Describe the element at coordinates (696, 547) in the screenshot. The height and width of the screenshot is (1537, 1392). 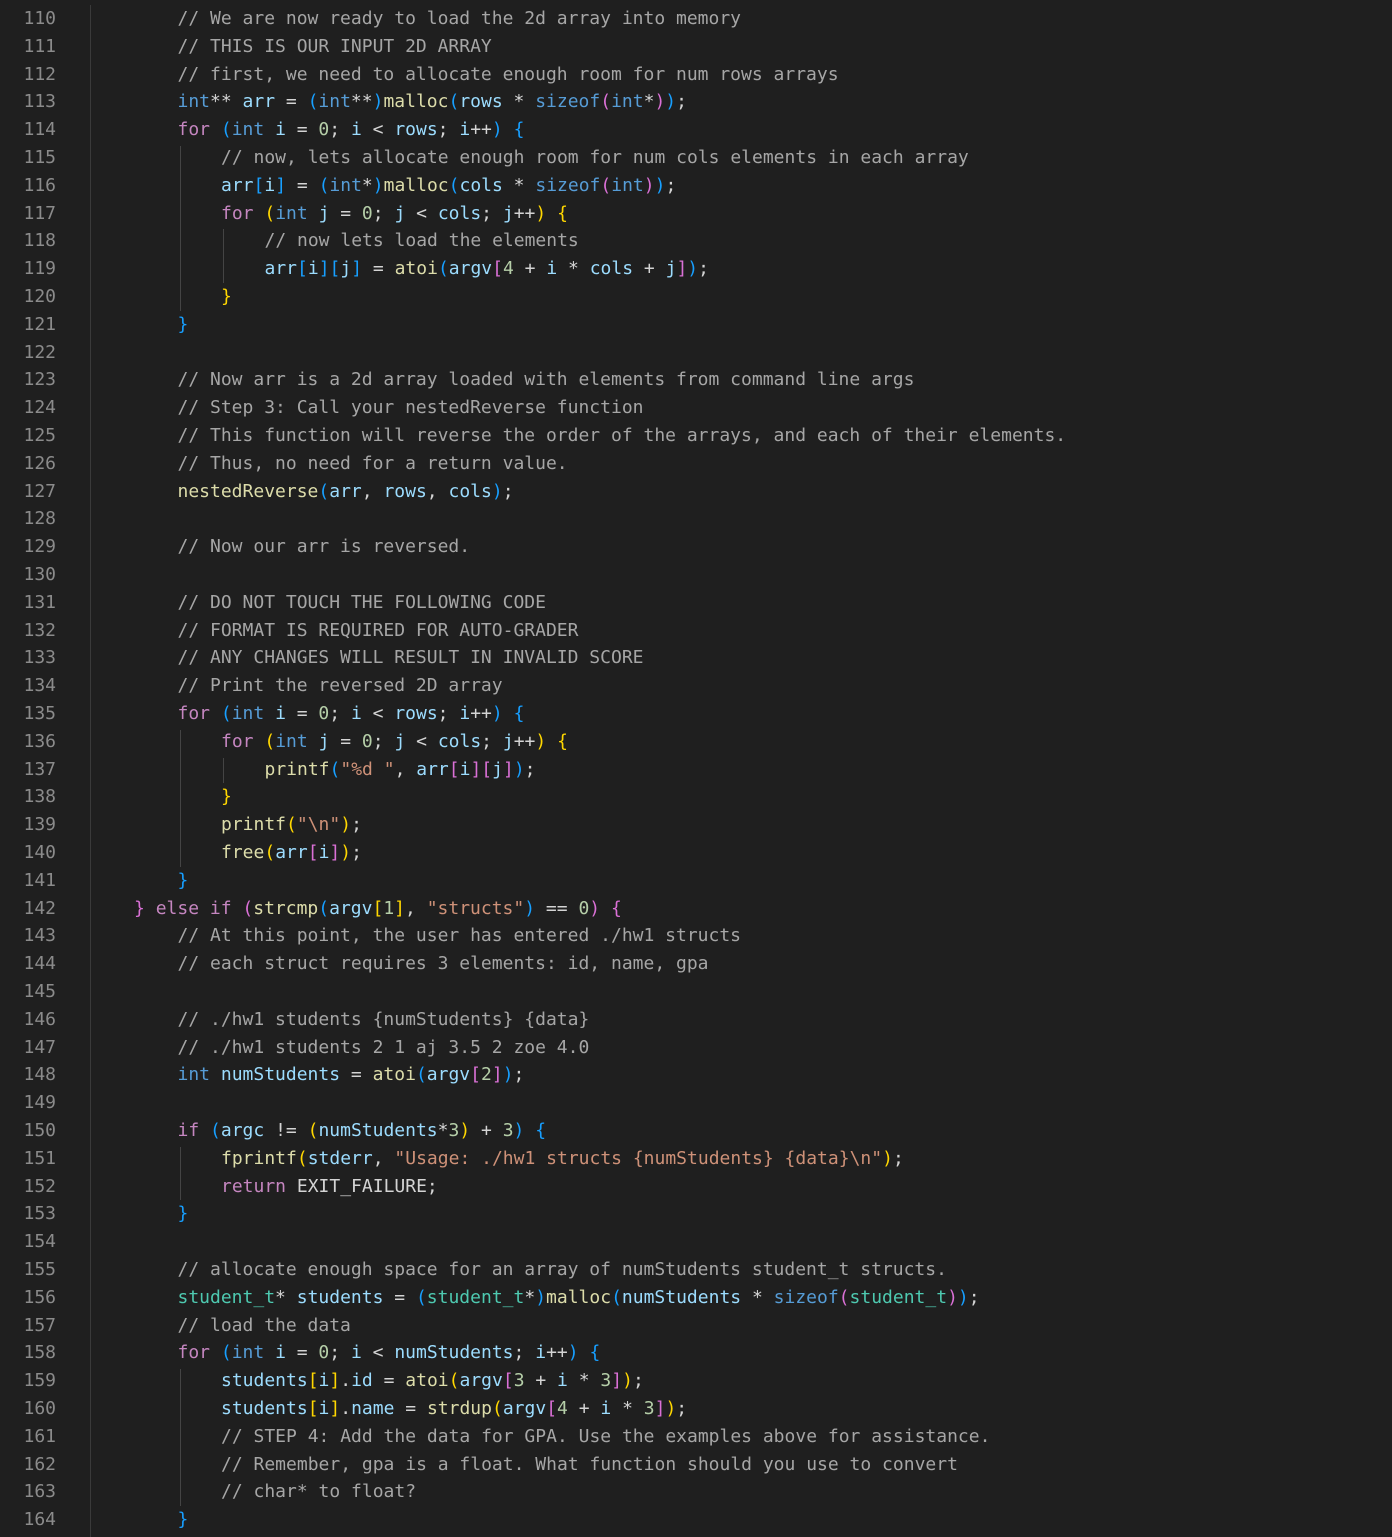
I see `code-line: 129 // Now our arr is reversed.` at that location.